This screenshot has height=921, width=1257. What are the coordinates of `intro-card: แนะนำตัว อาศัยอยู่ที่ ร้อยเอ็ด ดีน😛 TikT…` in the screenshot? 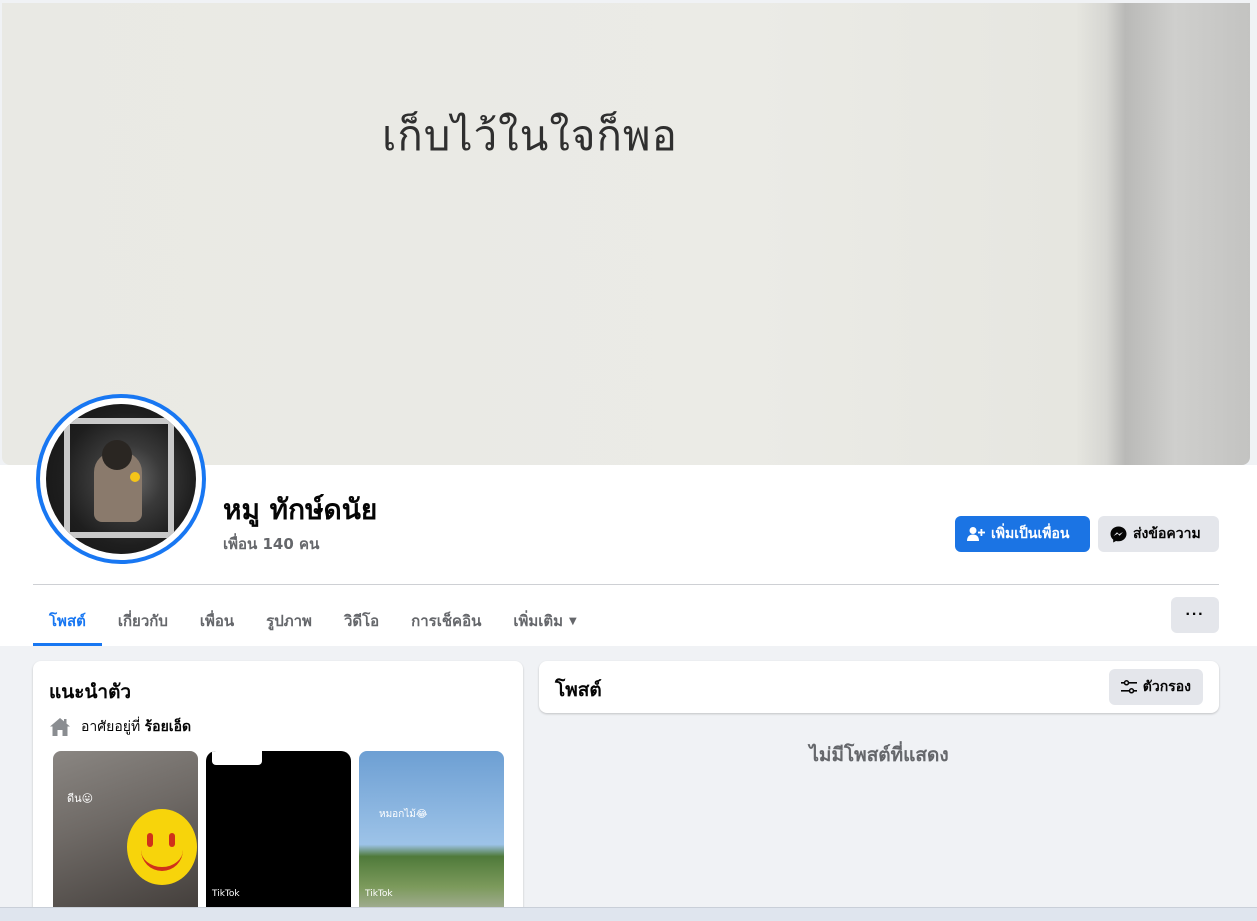 It's located at (278, 791).